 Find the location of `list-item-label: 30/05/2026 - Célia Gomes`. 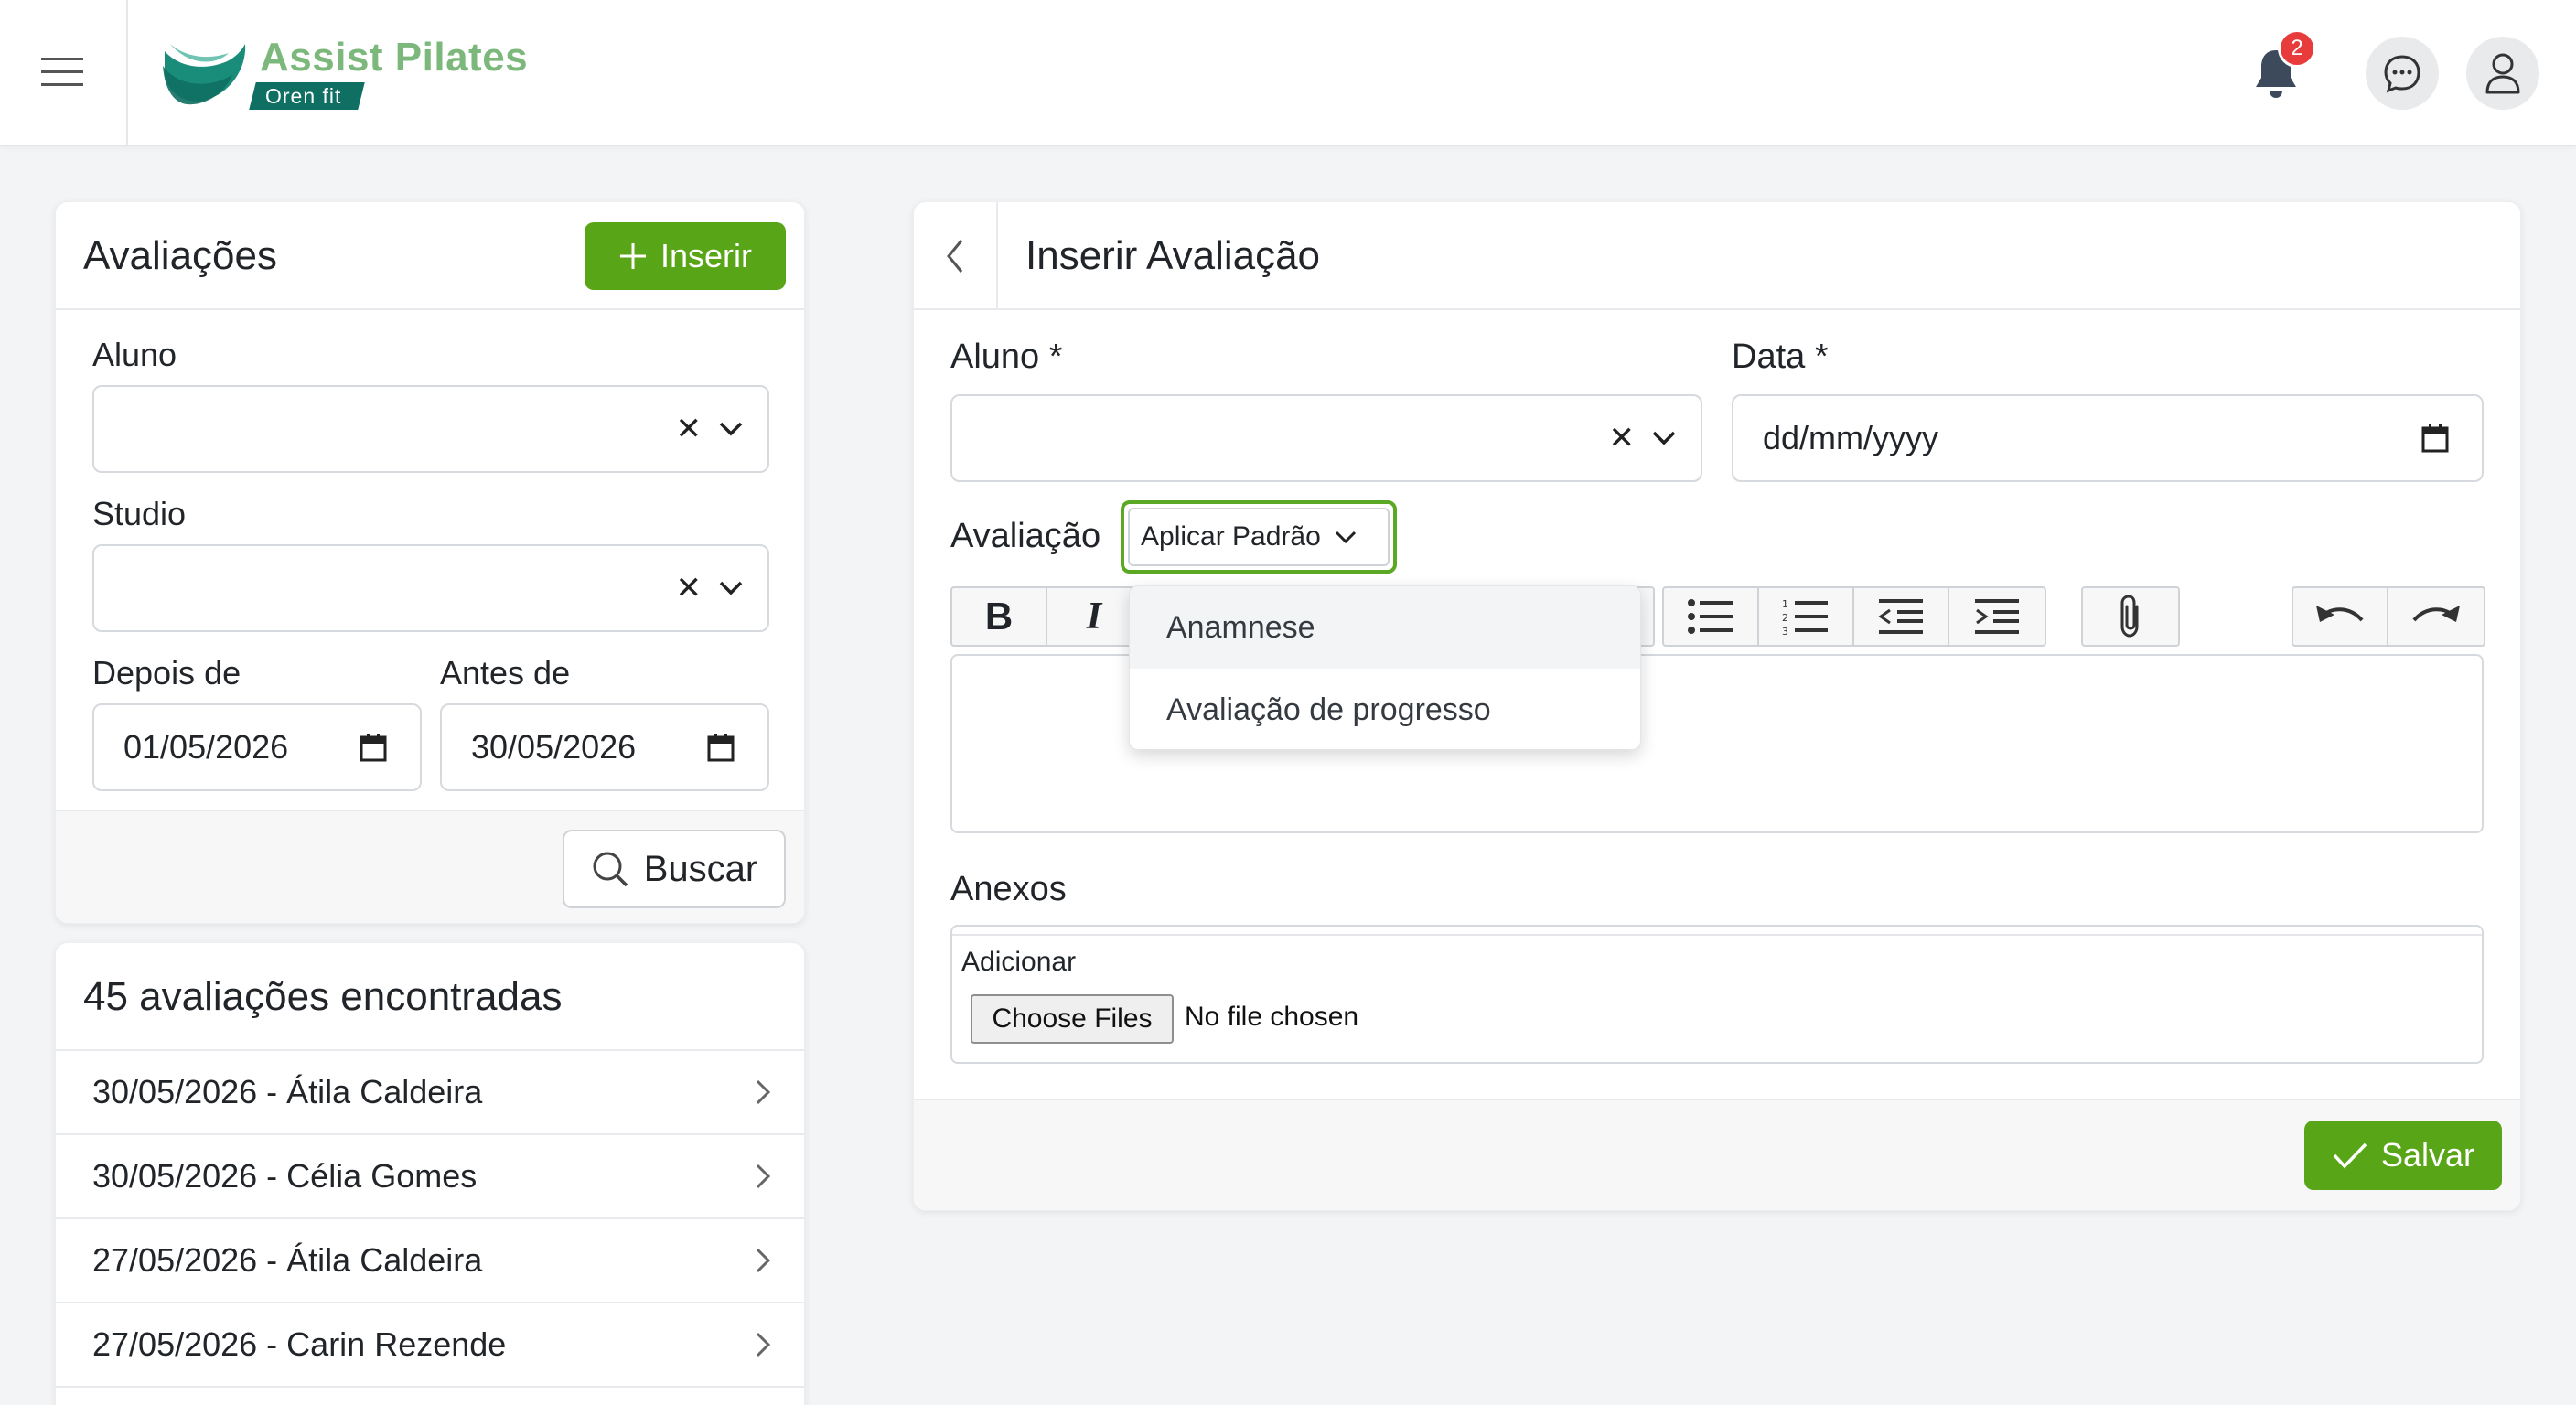

list-item-label: 30/05/2026 - Célia Gomes is located at coordinates (285, 1176).